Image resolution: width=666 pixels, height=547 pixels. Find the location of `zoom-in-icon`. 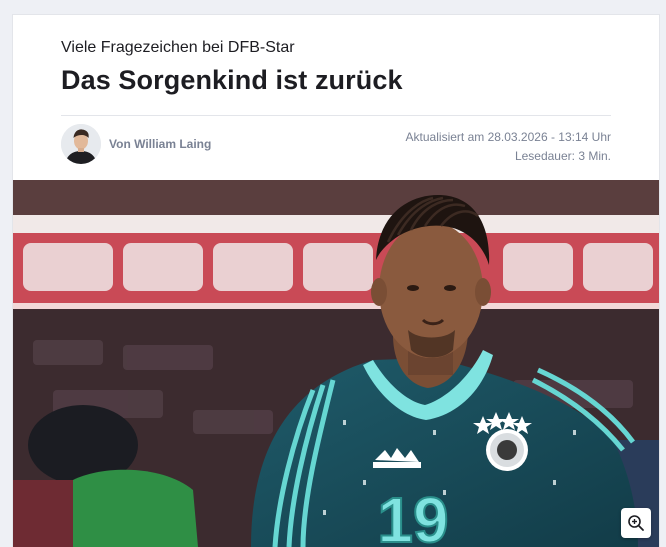

zoom-in-icon is located at coordinates (636, 523).